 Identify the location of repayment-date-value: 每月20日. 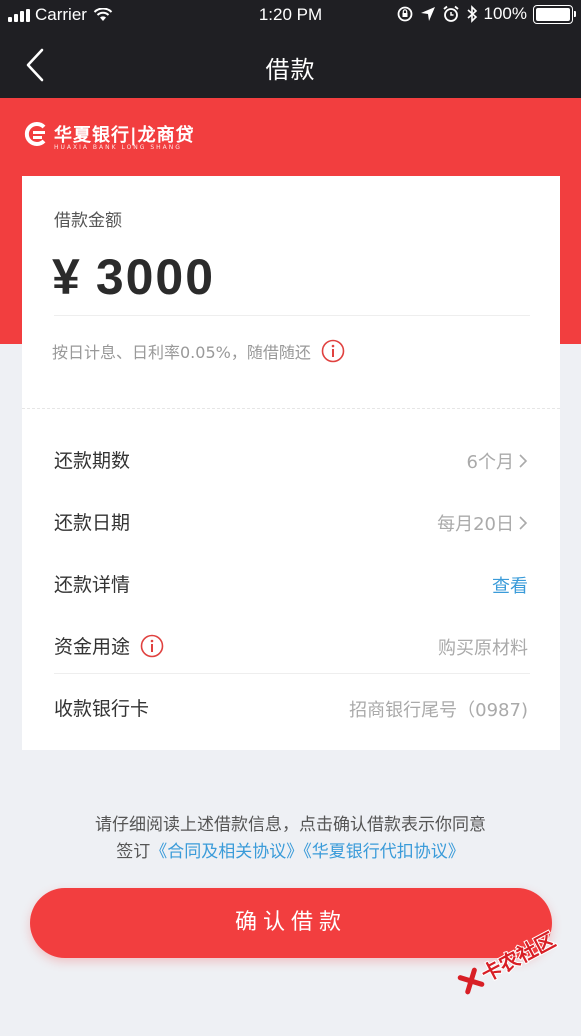
(475, 524).